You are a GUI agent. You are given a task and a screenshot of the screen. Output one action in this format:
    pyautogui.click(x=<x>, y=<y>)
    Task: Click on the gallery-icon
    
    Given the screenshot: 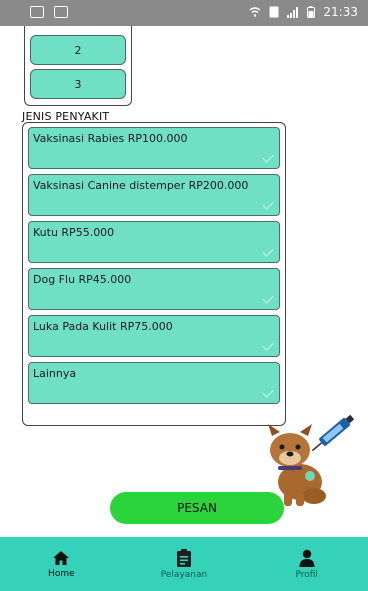 What is the action you would take?
    pyautogui.click(x=37, y=12)
    